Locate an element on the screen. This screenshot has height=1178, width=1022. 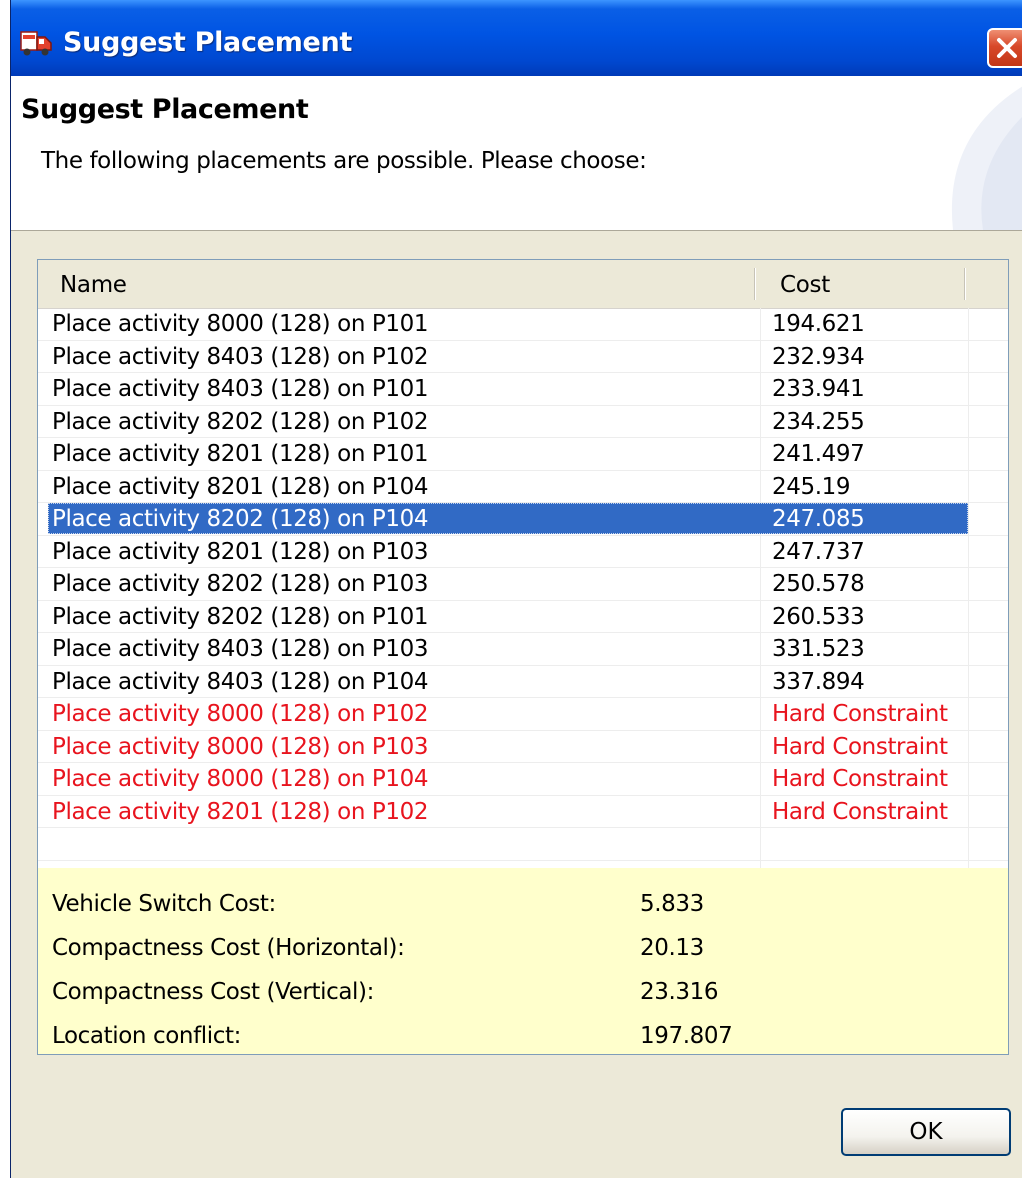
cell-name: Place activity 8403 (128) on P104 is located at coordinates (240, 681).